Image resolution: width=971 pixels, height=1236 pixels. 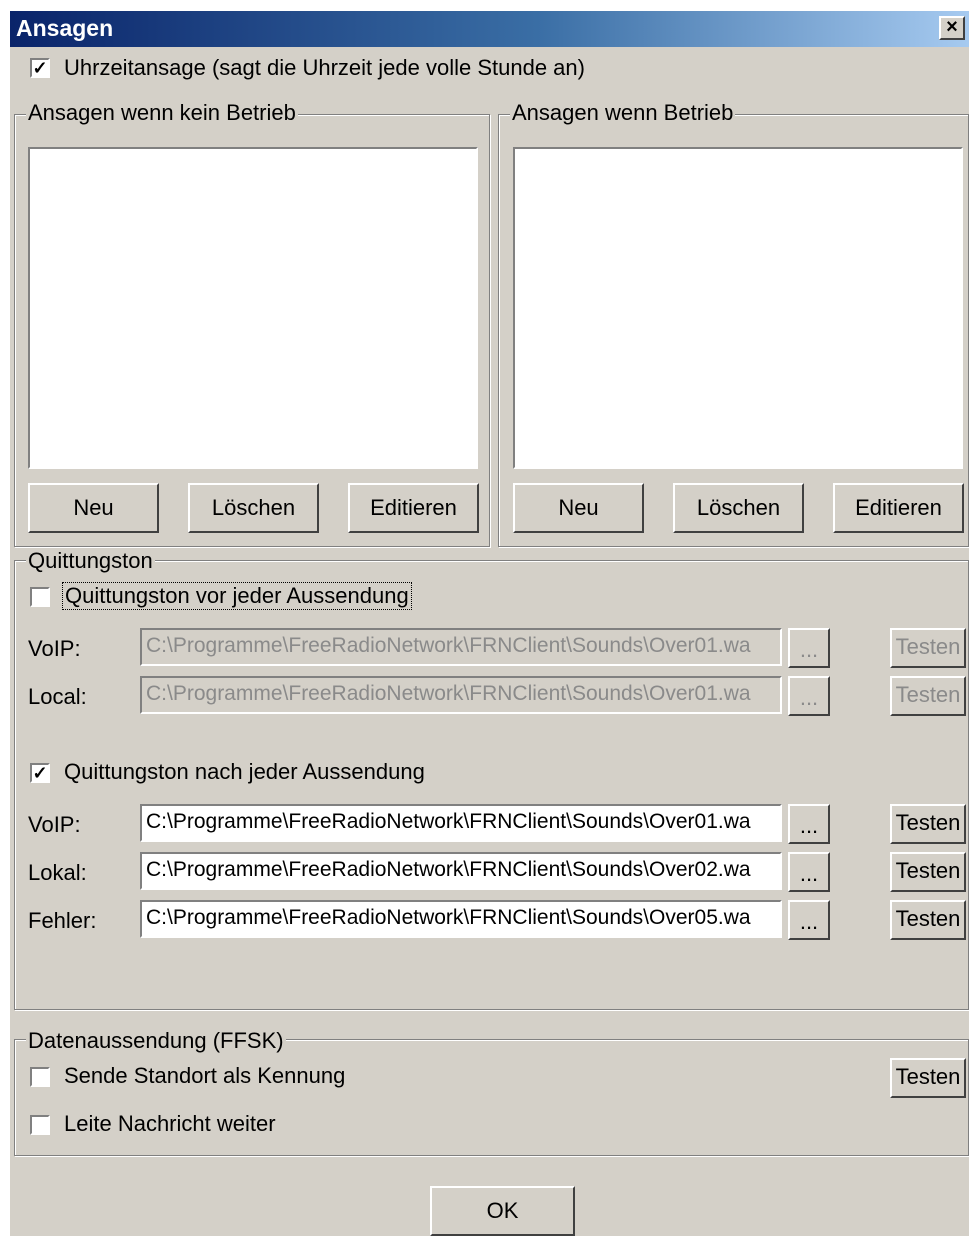 What do you see at coordinates (502, 1211) in the screenshot?
I see `ok-button: OK` at bounding box center [502, 1211].